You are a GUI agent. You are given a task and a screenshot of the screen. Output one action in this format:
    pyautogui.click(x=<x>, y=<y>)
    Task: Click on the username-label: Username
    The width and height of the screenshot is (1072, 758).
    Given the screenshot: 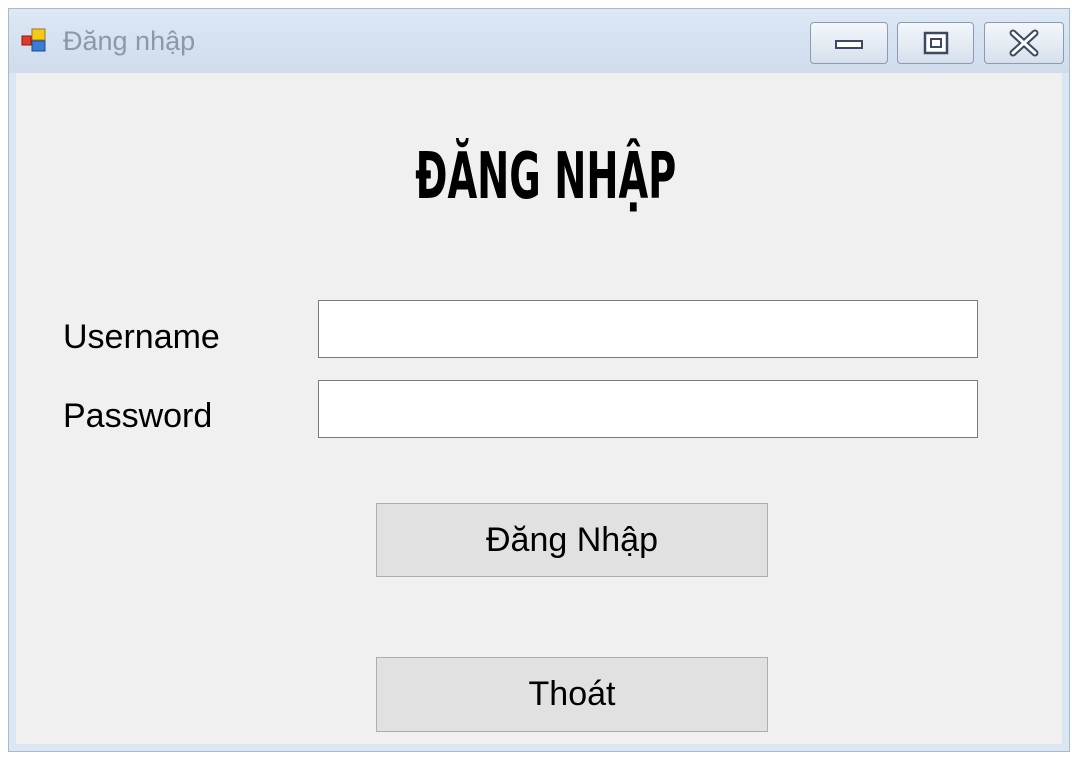 What is the action you would take?
    pyautogui.click(x=141, y=337)
    